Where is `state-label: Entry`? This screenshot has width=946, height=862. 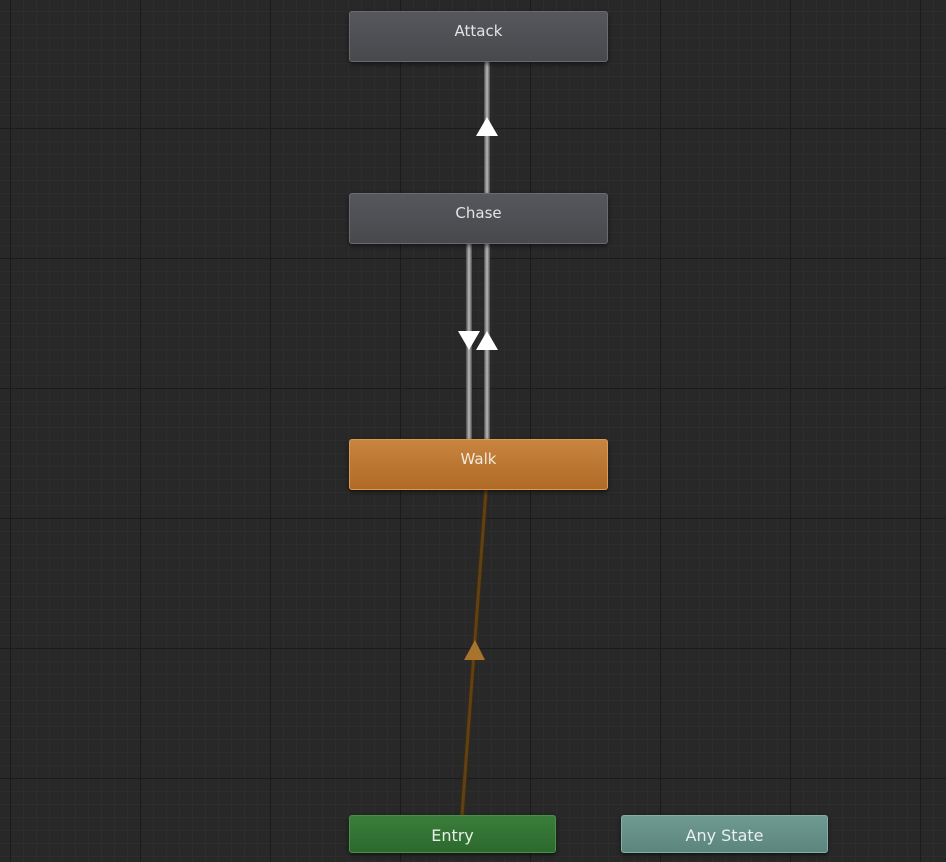 state-label: Entry is located at coordinates (452, 835).